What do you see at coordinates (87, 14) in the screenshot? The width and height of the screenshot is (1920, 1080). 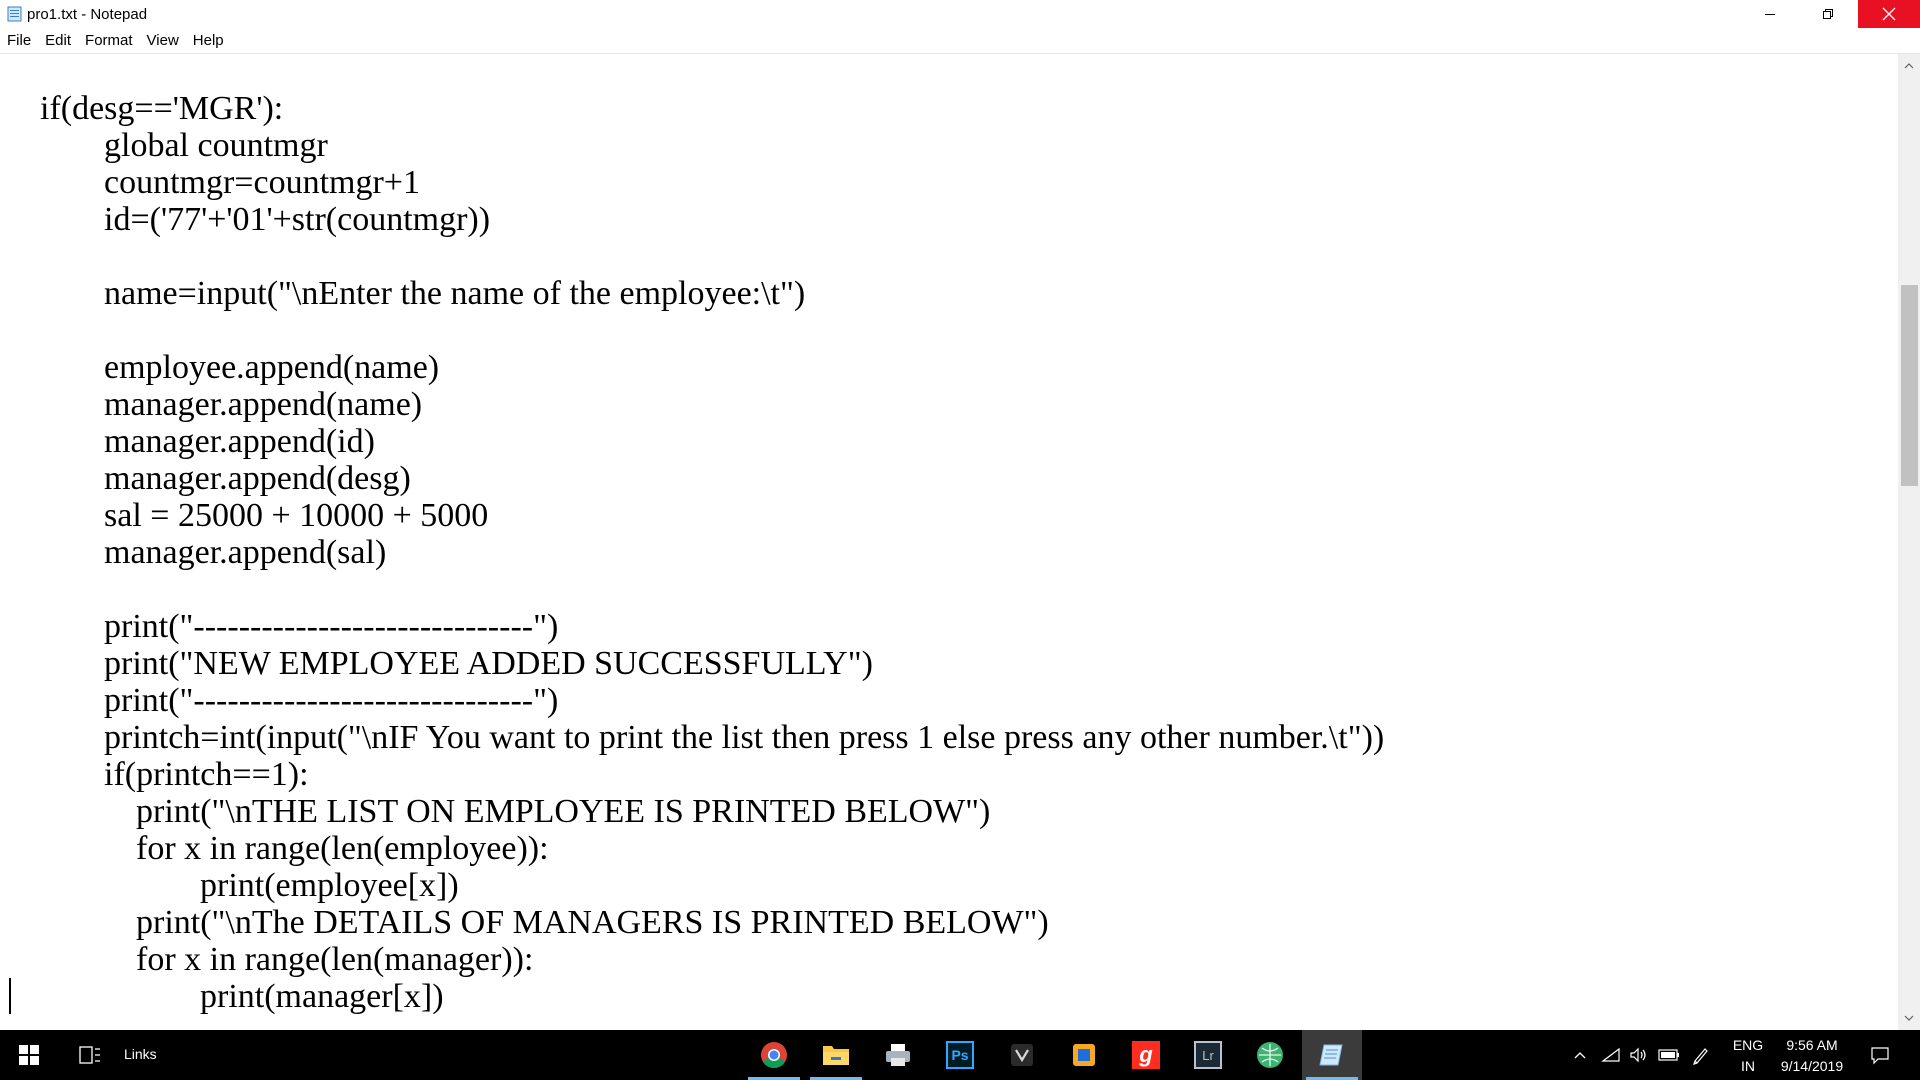 I see `window-title: pro1.txt - Notepad` at bounding box center [87, 14].